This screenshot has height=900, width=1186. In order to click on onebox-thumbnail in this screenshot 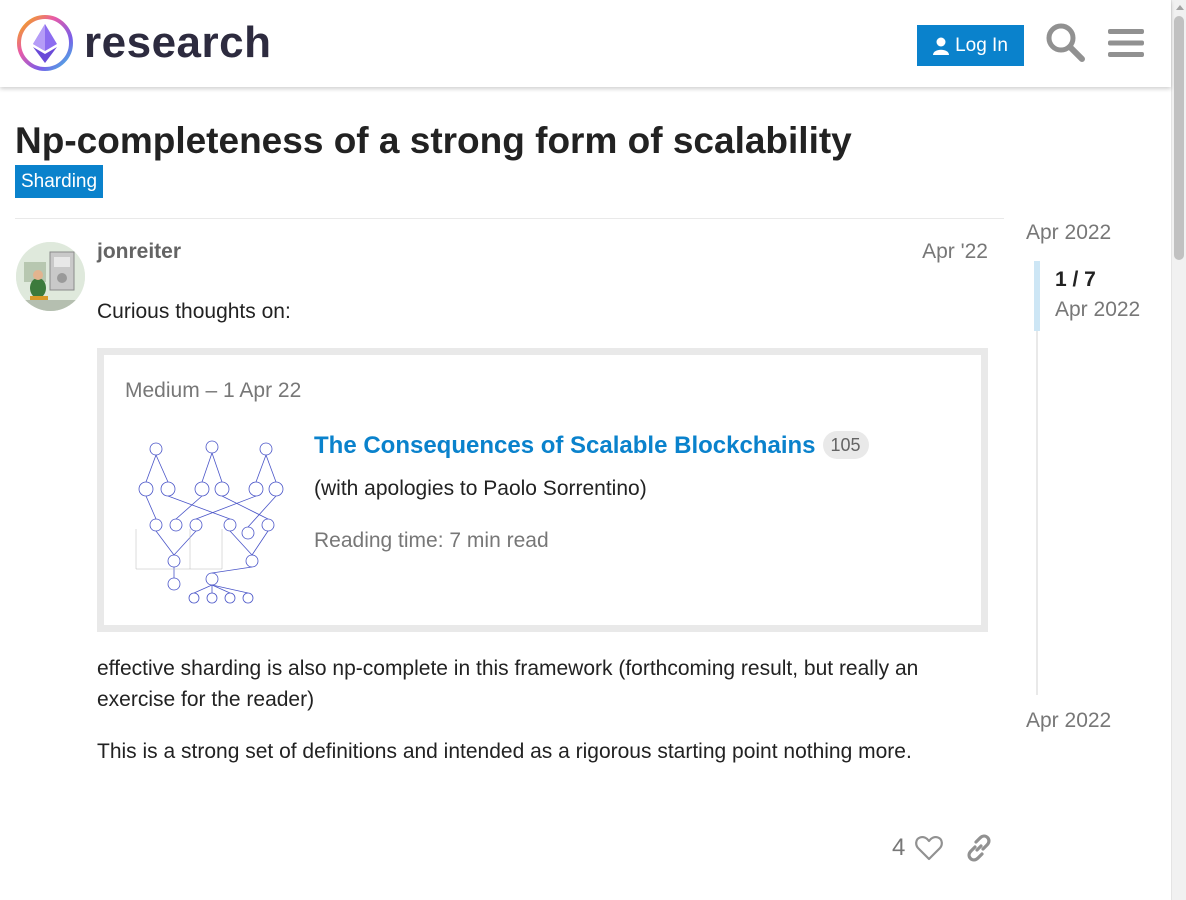, I will do `click(205, 517)`.